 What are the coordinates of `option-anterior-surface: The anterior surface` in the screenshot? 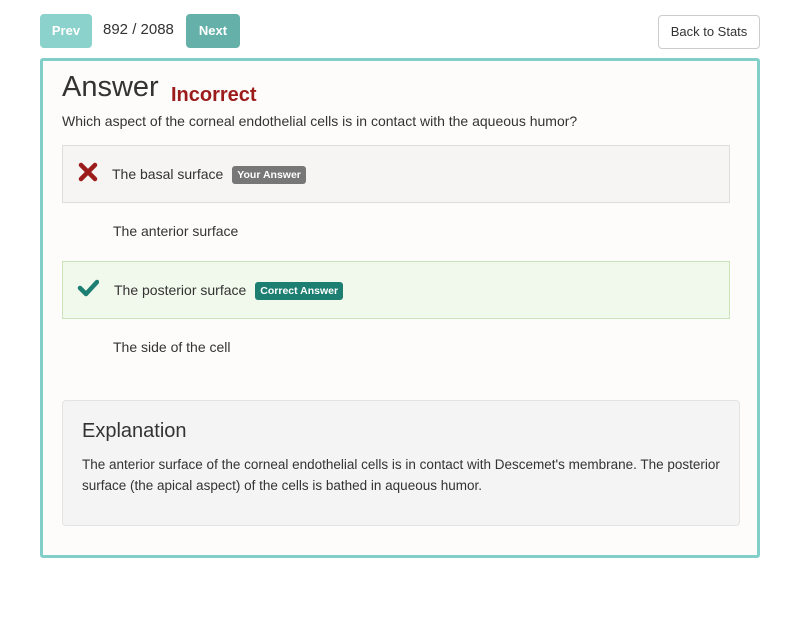 It's located at (396, 232).